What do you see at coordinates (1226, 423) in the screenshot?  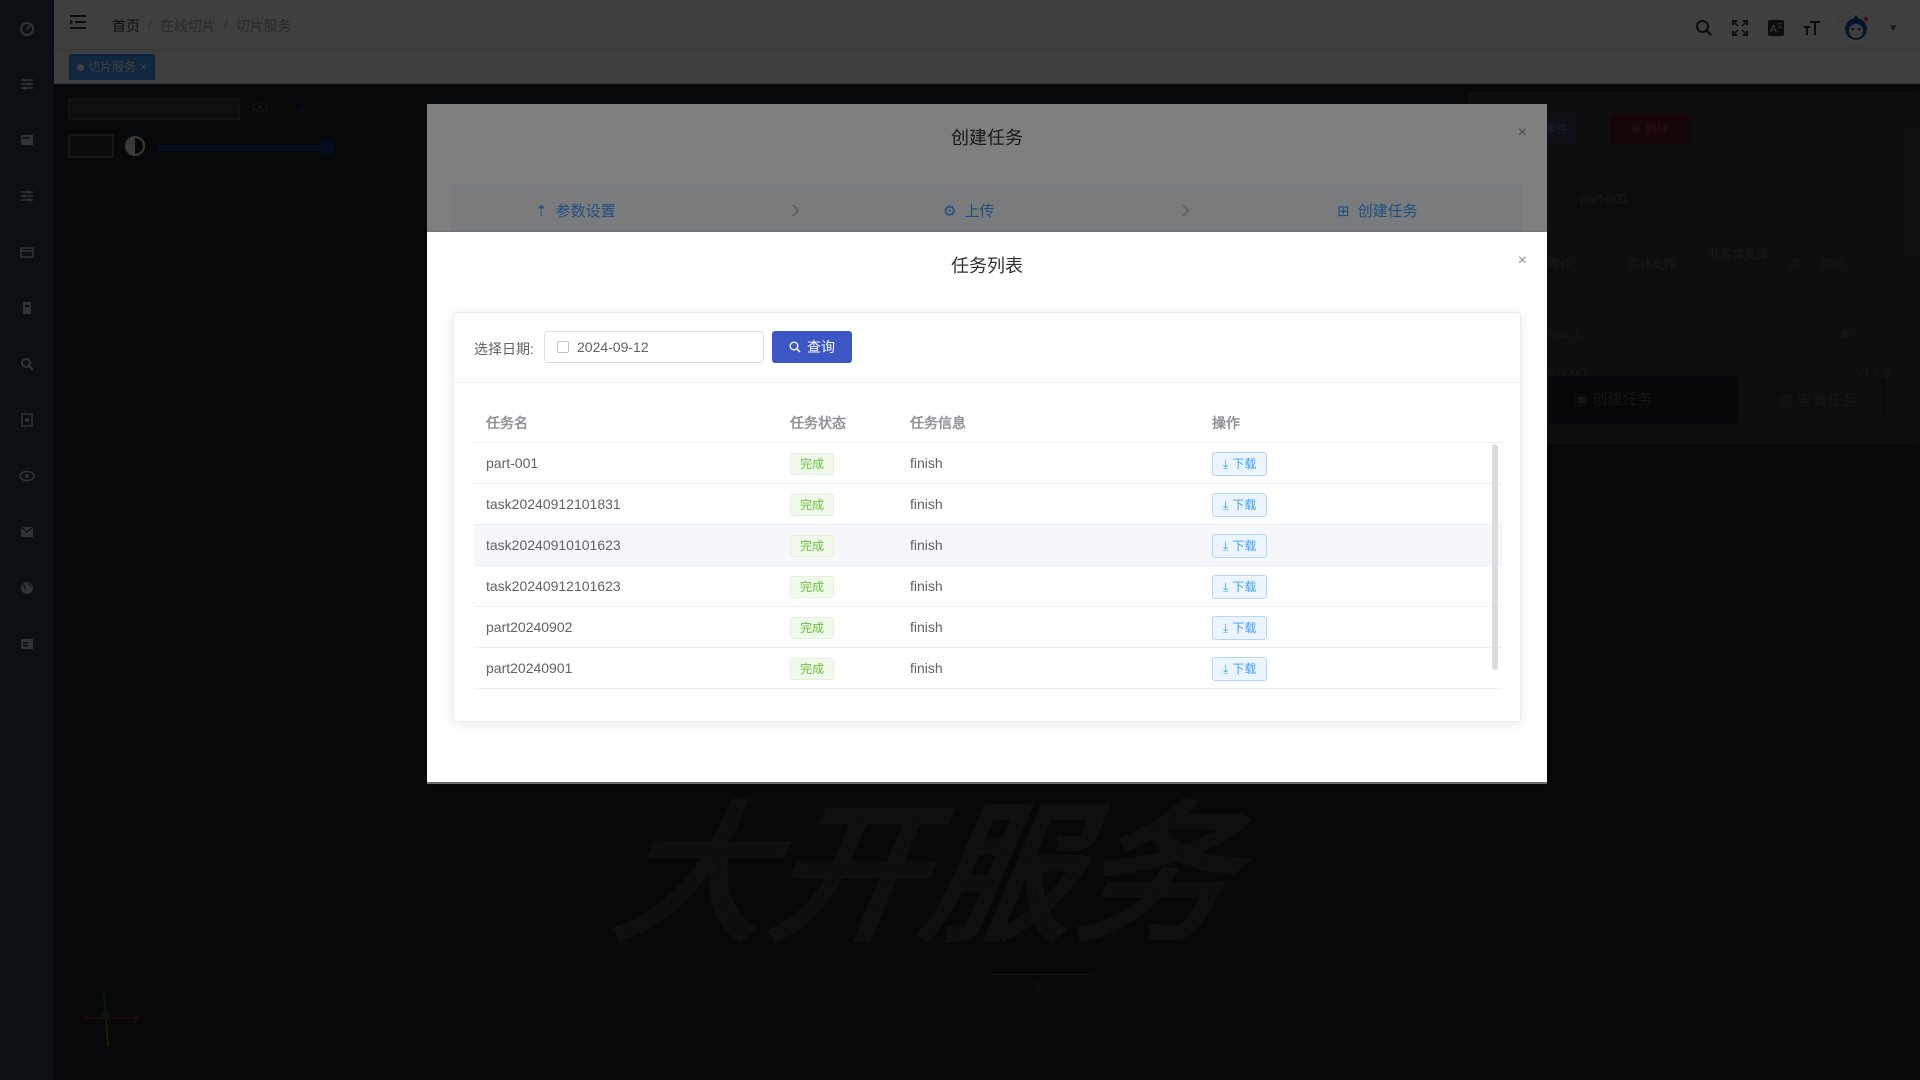 I see `column-action: 操作` at bounding box center [1226, 423].